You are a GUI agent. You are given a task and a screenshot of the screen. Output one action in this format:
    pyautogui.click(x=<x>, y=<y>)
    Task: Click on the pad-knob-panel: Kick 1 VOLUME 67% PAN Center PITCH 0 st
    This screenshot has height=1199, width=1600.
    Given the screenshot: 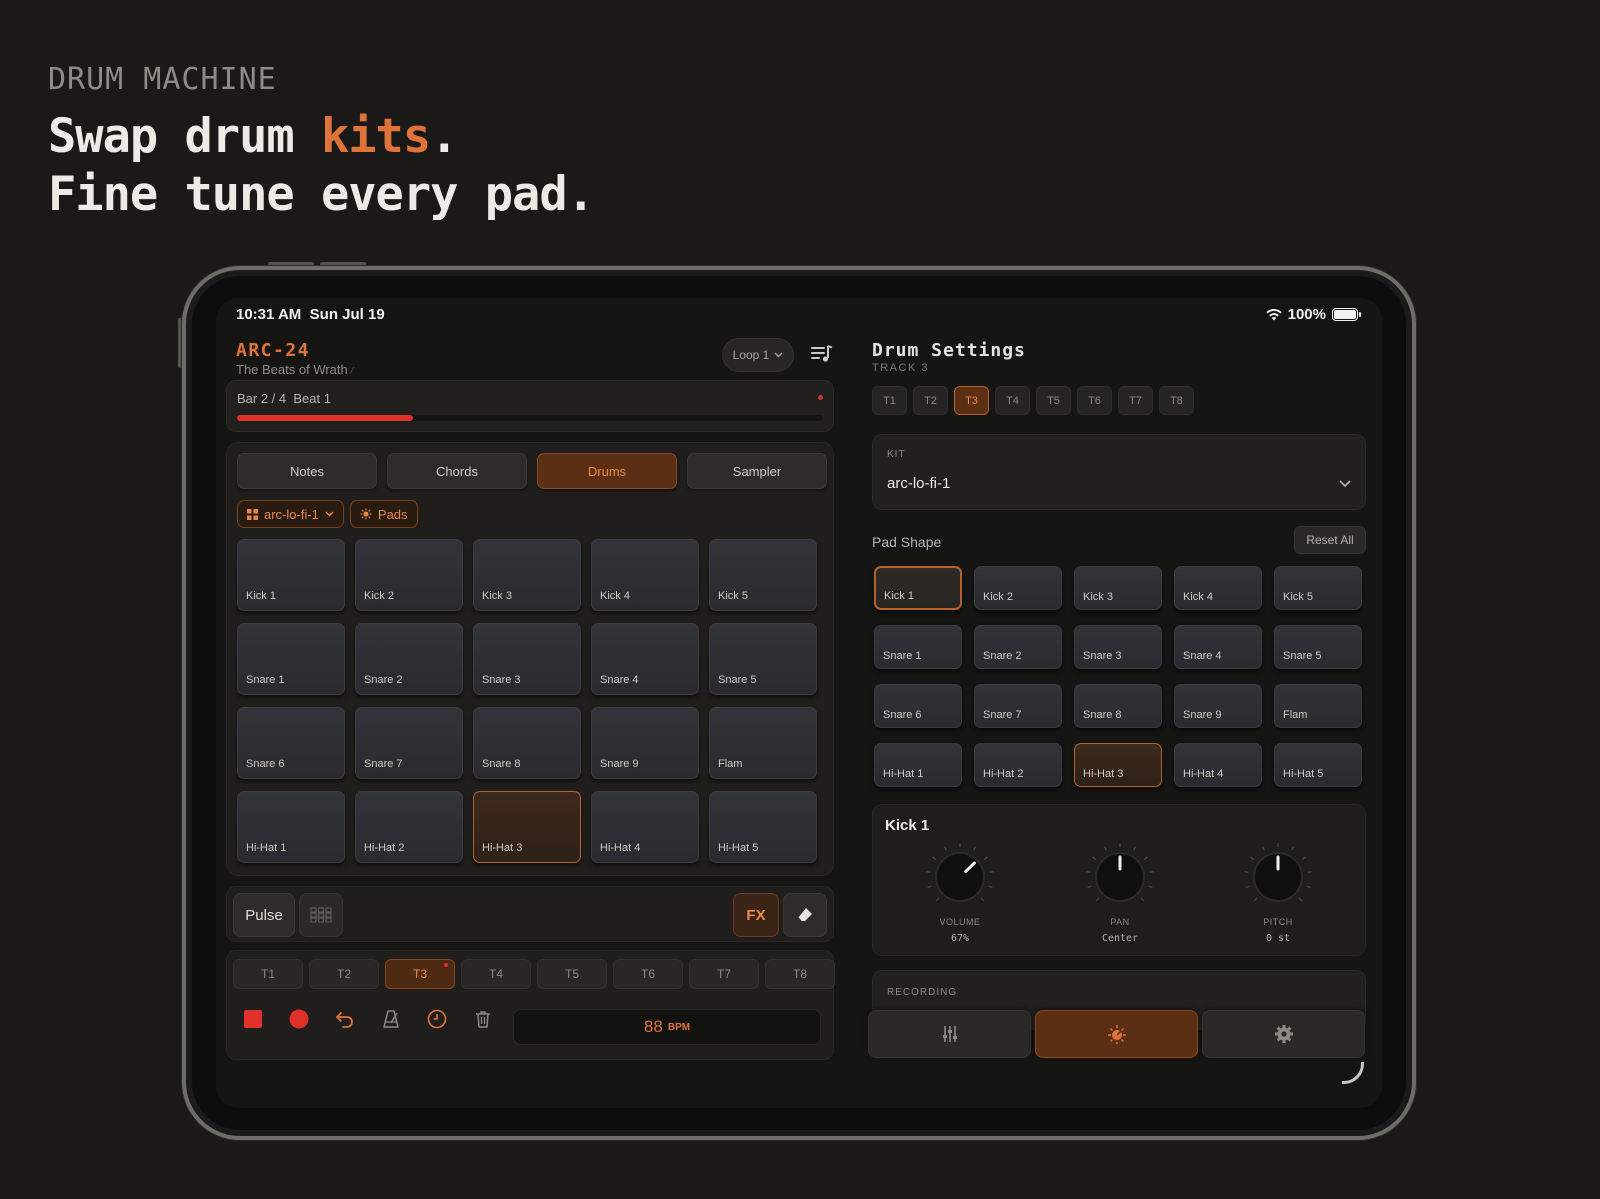 What is the action you would take?
    pyautogui.click(x=1119, y=880)
    